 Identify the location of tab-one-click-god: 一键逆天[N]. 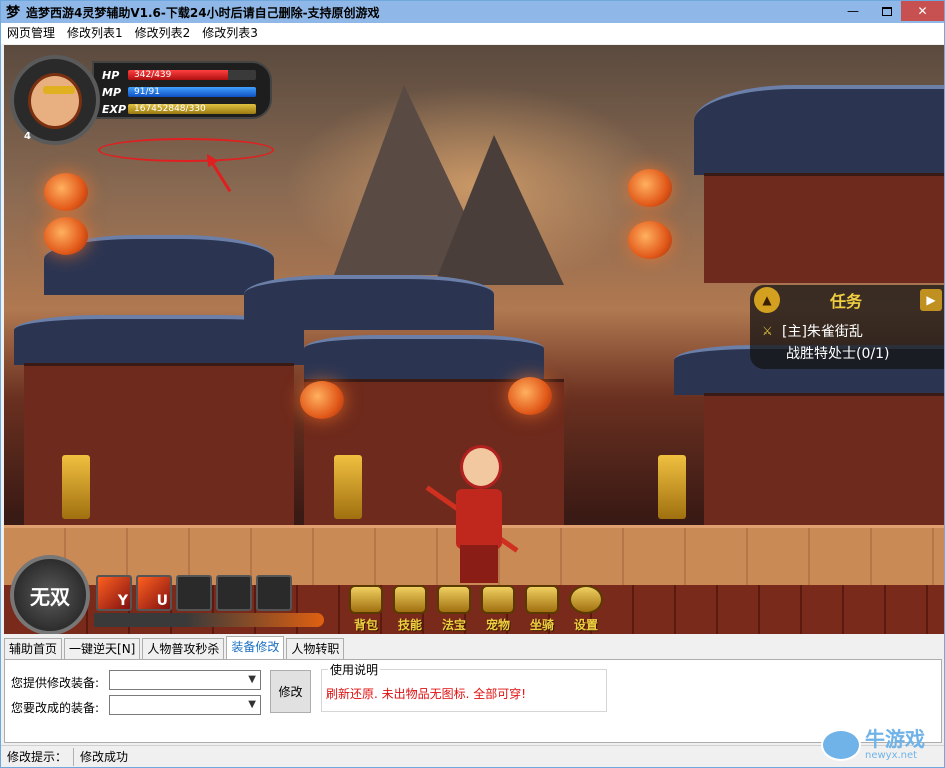
(102, 648).